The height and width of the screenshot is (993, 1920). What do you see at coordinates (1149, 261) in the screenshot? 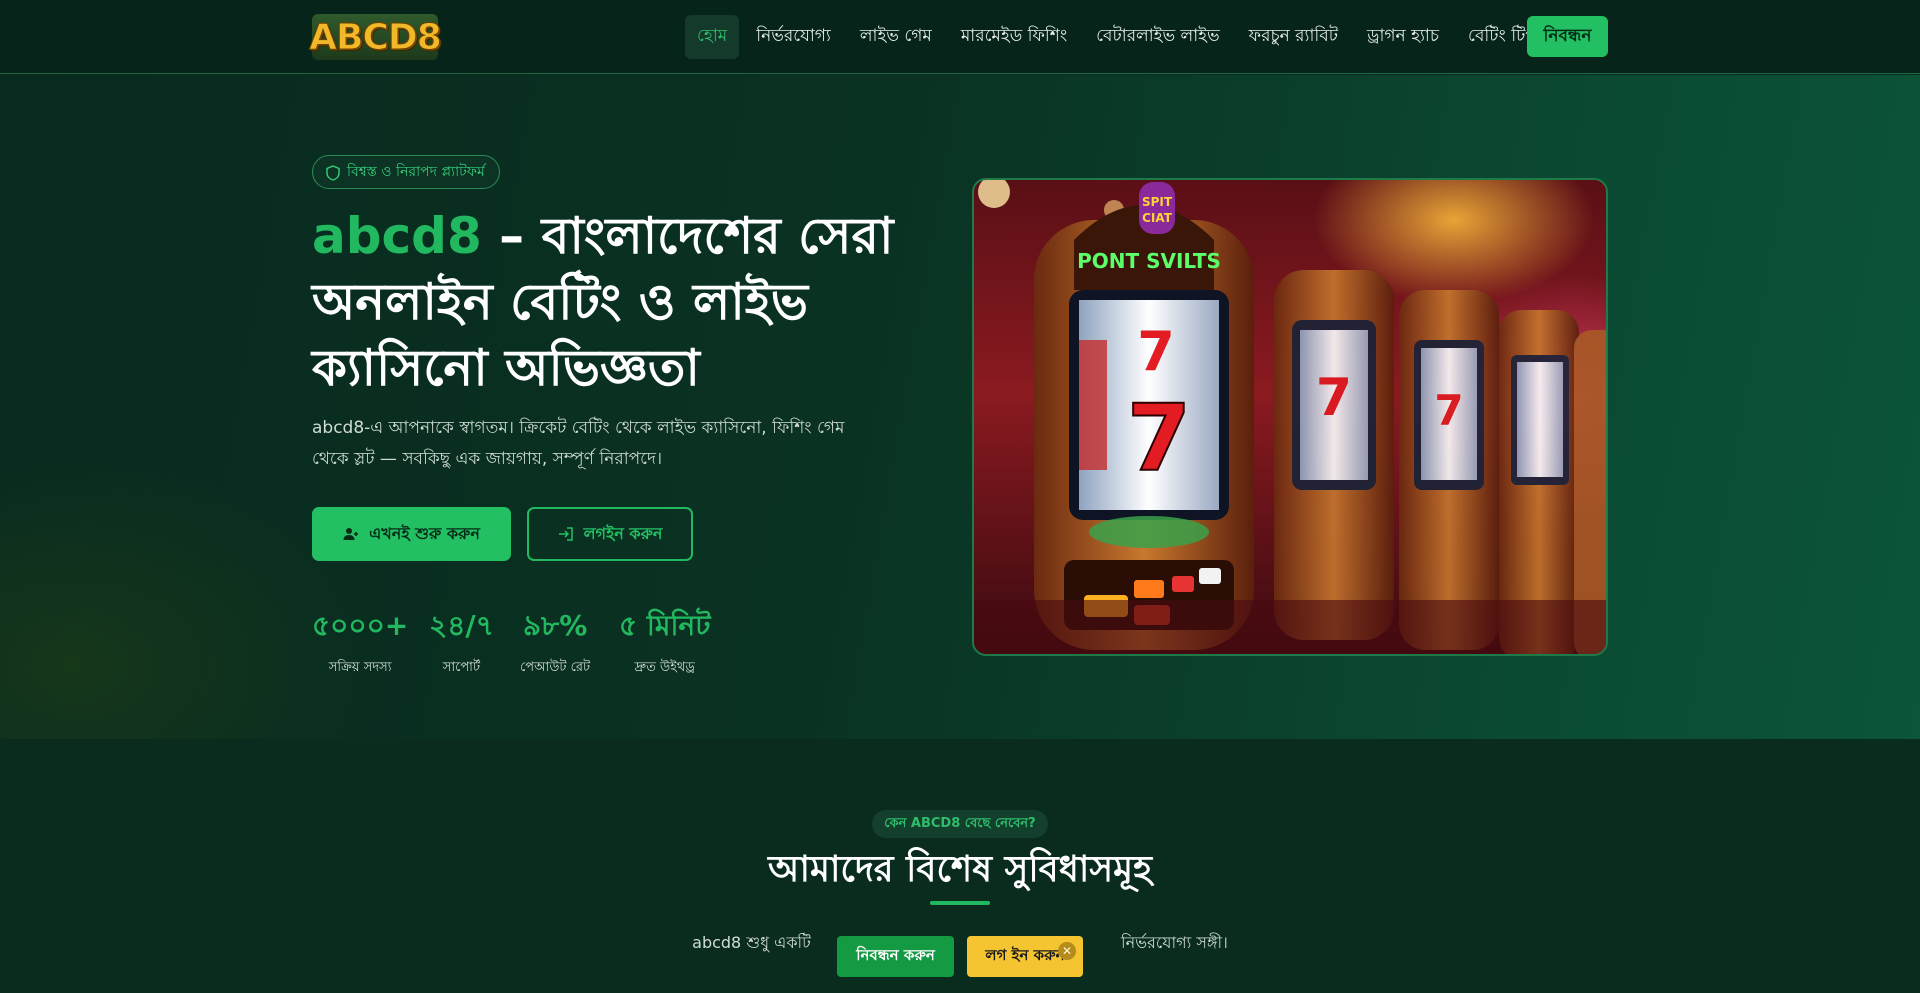
I see `svg-text: PONT SVILTS` at bounding box center [1149, 261].